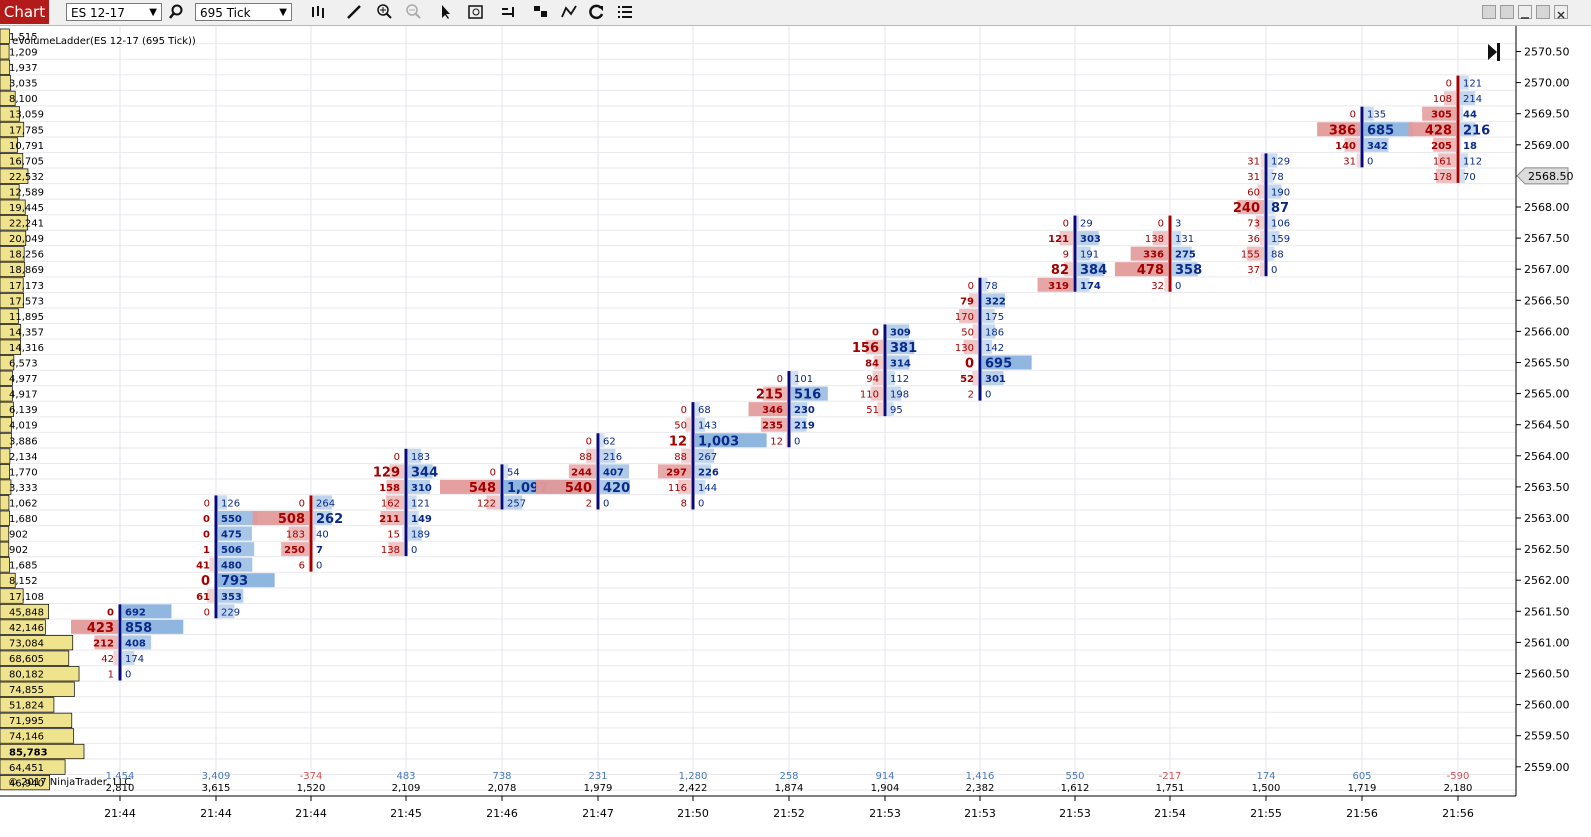 This screenshot has width=1591, height=837. Describe the element at coordinates (243, 12) in the screenshot. I see `bar-type-selector: 695 Tick ▼` at that location.